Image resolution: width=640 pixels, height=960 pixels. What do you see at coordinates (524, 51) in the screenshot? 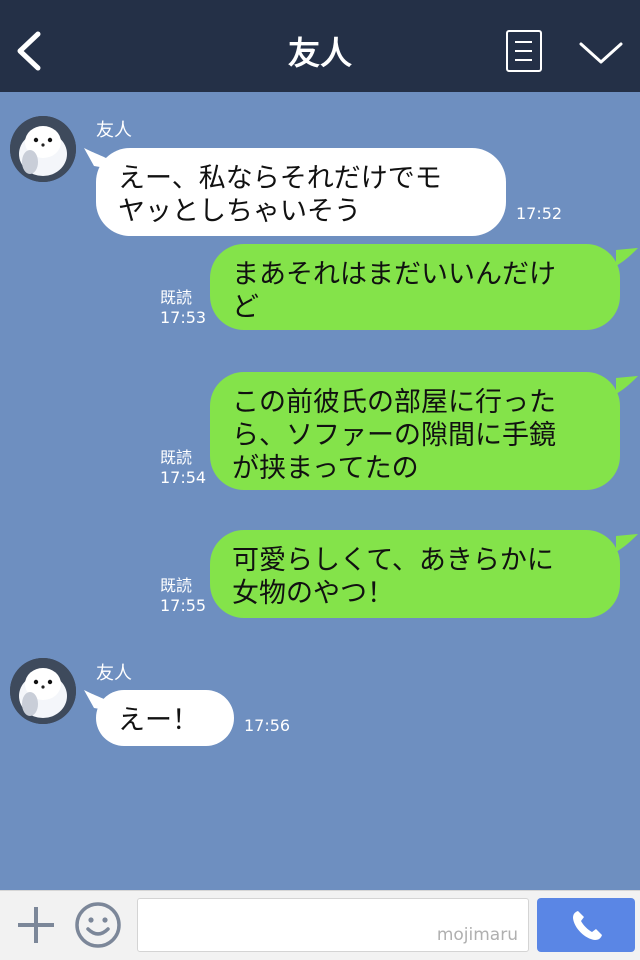
I see `menu-icon` at bounding box center [524, 51].